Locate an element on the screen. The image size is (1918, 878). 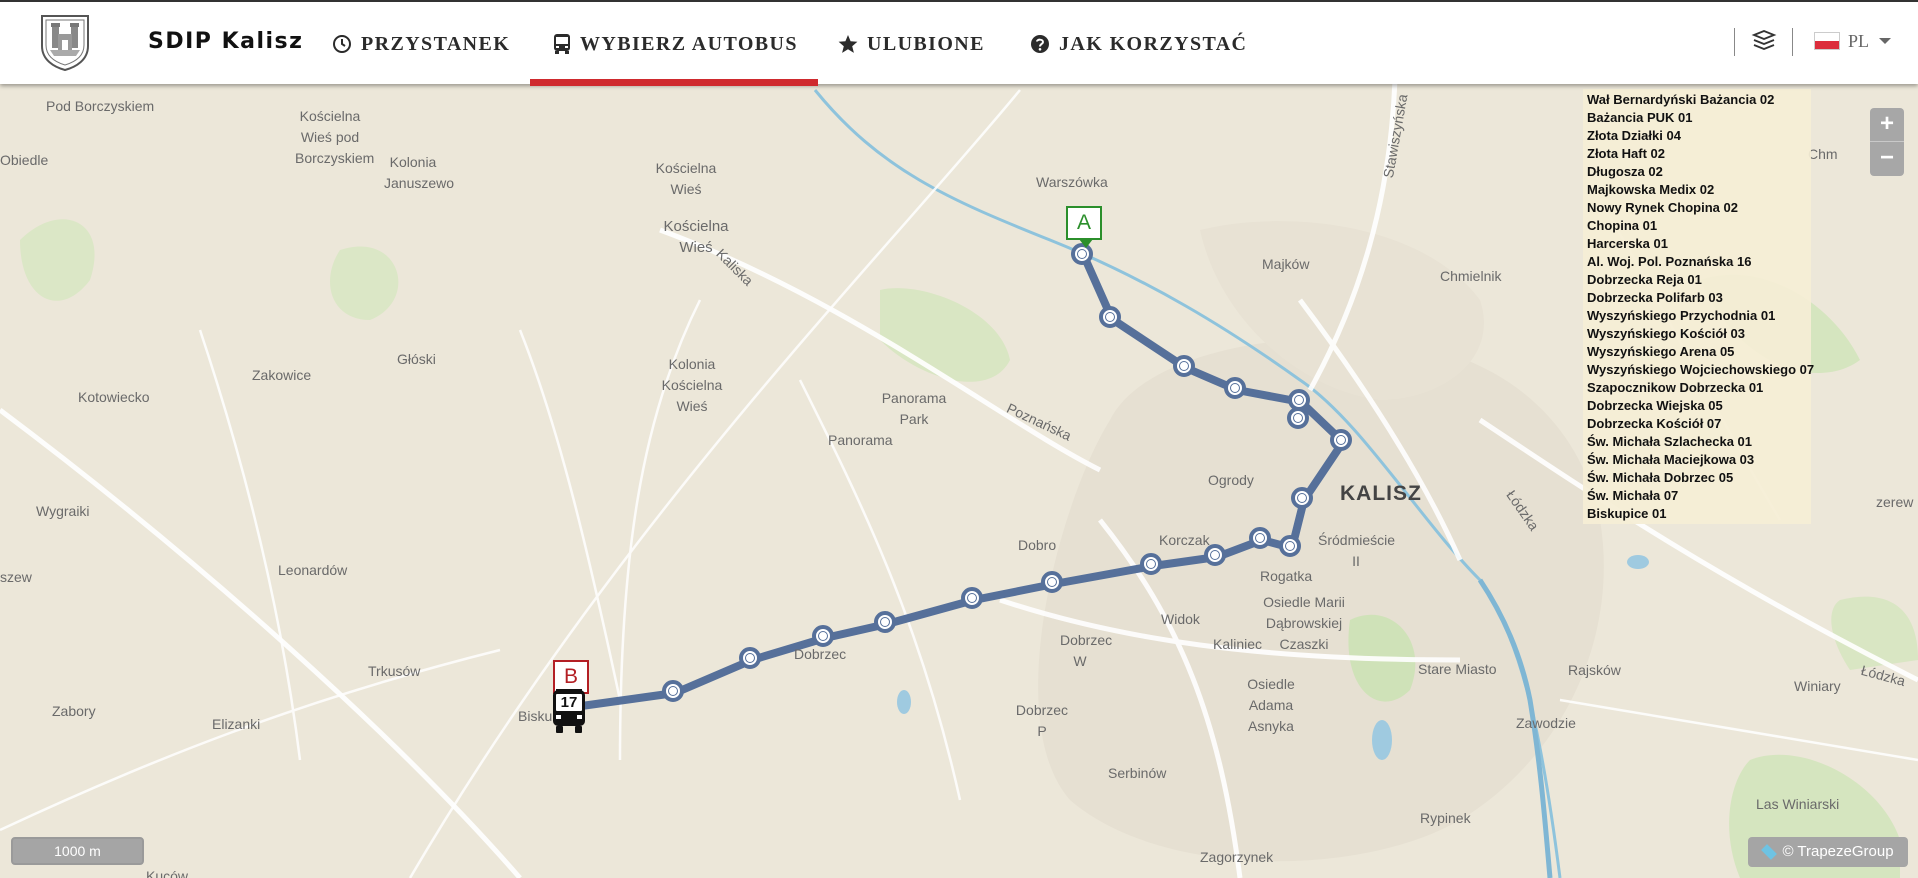
map-label: Panorama is located at coordinates (860, 440).